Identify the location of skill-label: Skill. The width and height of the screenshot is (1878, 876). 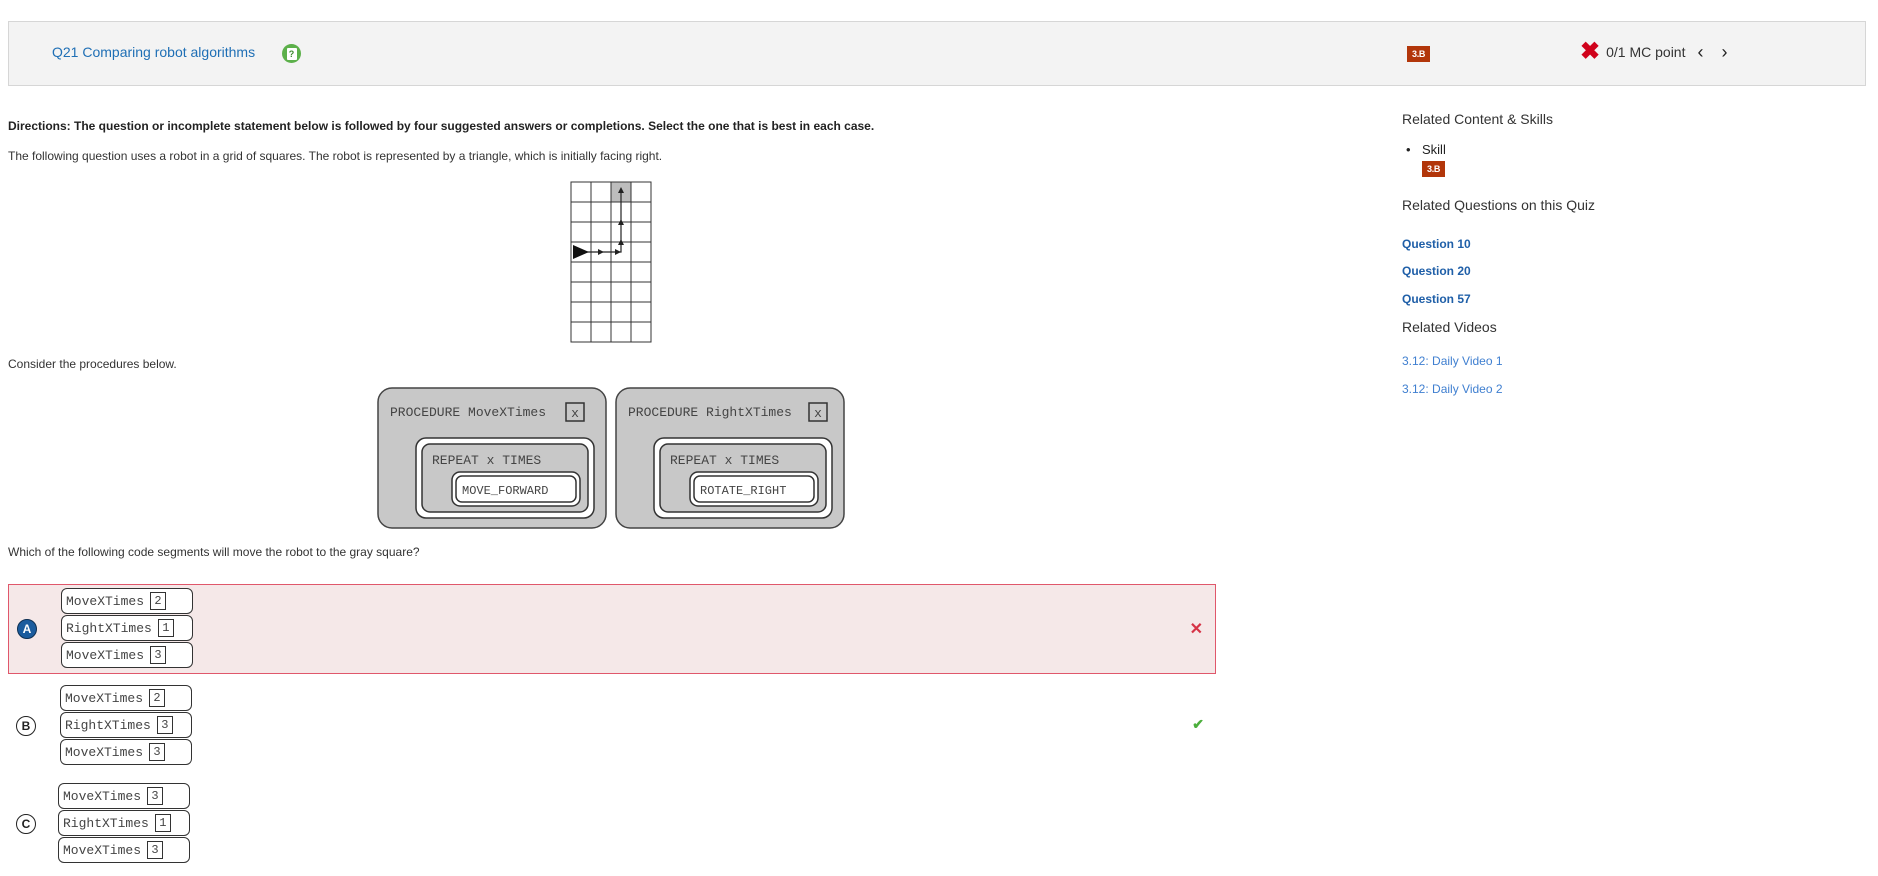
(1434, 149).